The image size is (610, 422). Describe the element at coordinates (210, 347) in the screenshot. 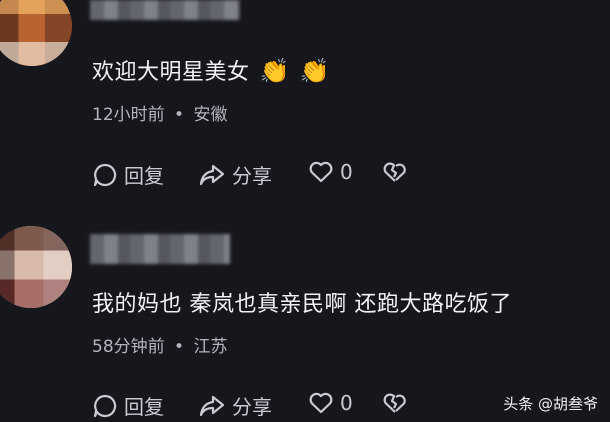

I see `location: 江苏` at that location.